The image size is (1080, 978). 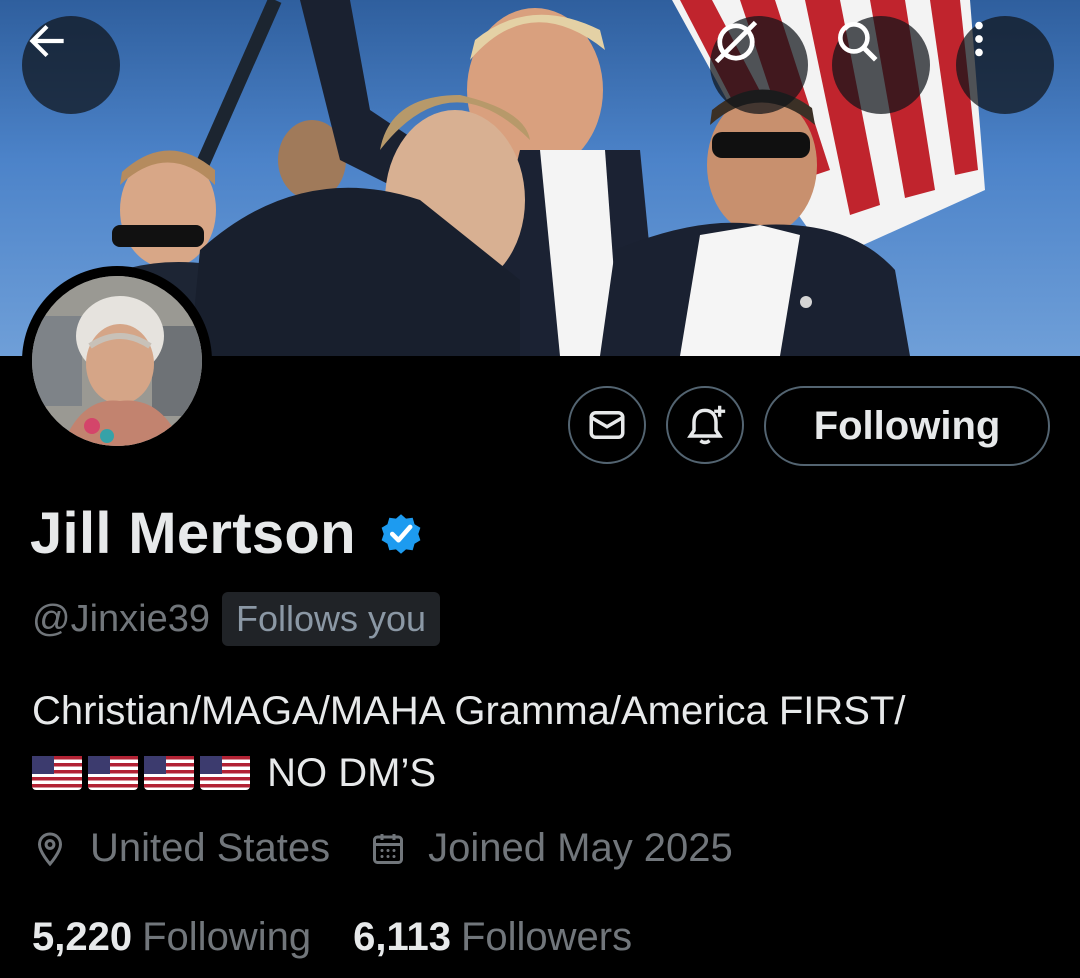 I want to click on location-text: United States, so click(x=210, y=848).